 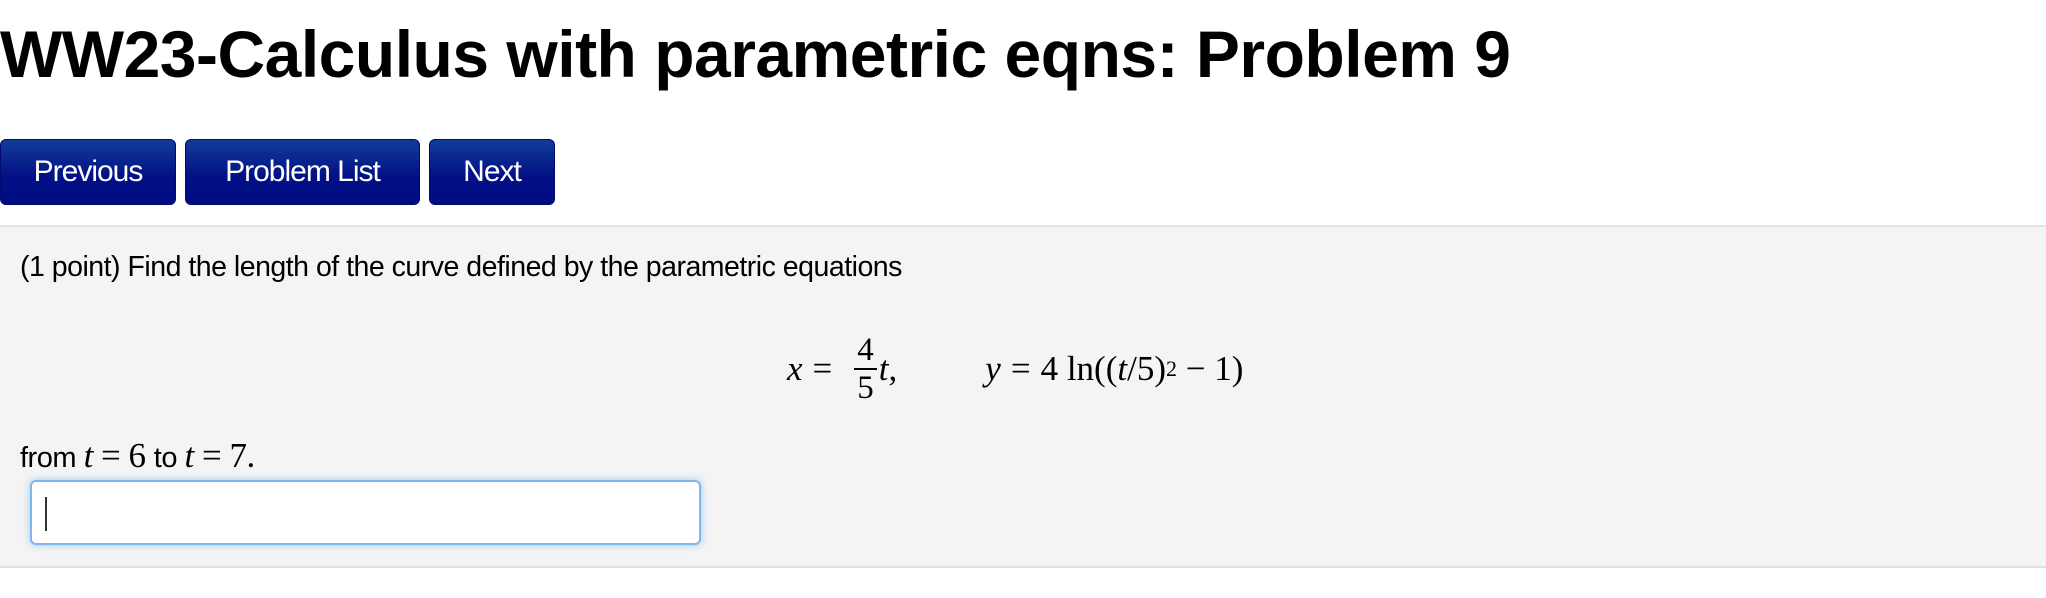 What do you see at coordinates (46, 514) in the screenshot?
I see `text-cursor` at bounding box center [46, 514].